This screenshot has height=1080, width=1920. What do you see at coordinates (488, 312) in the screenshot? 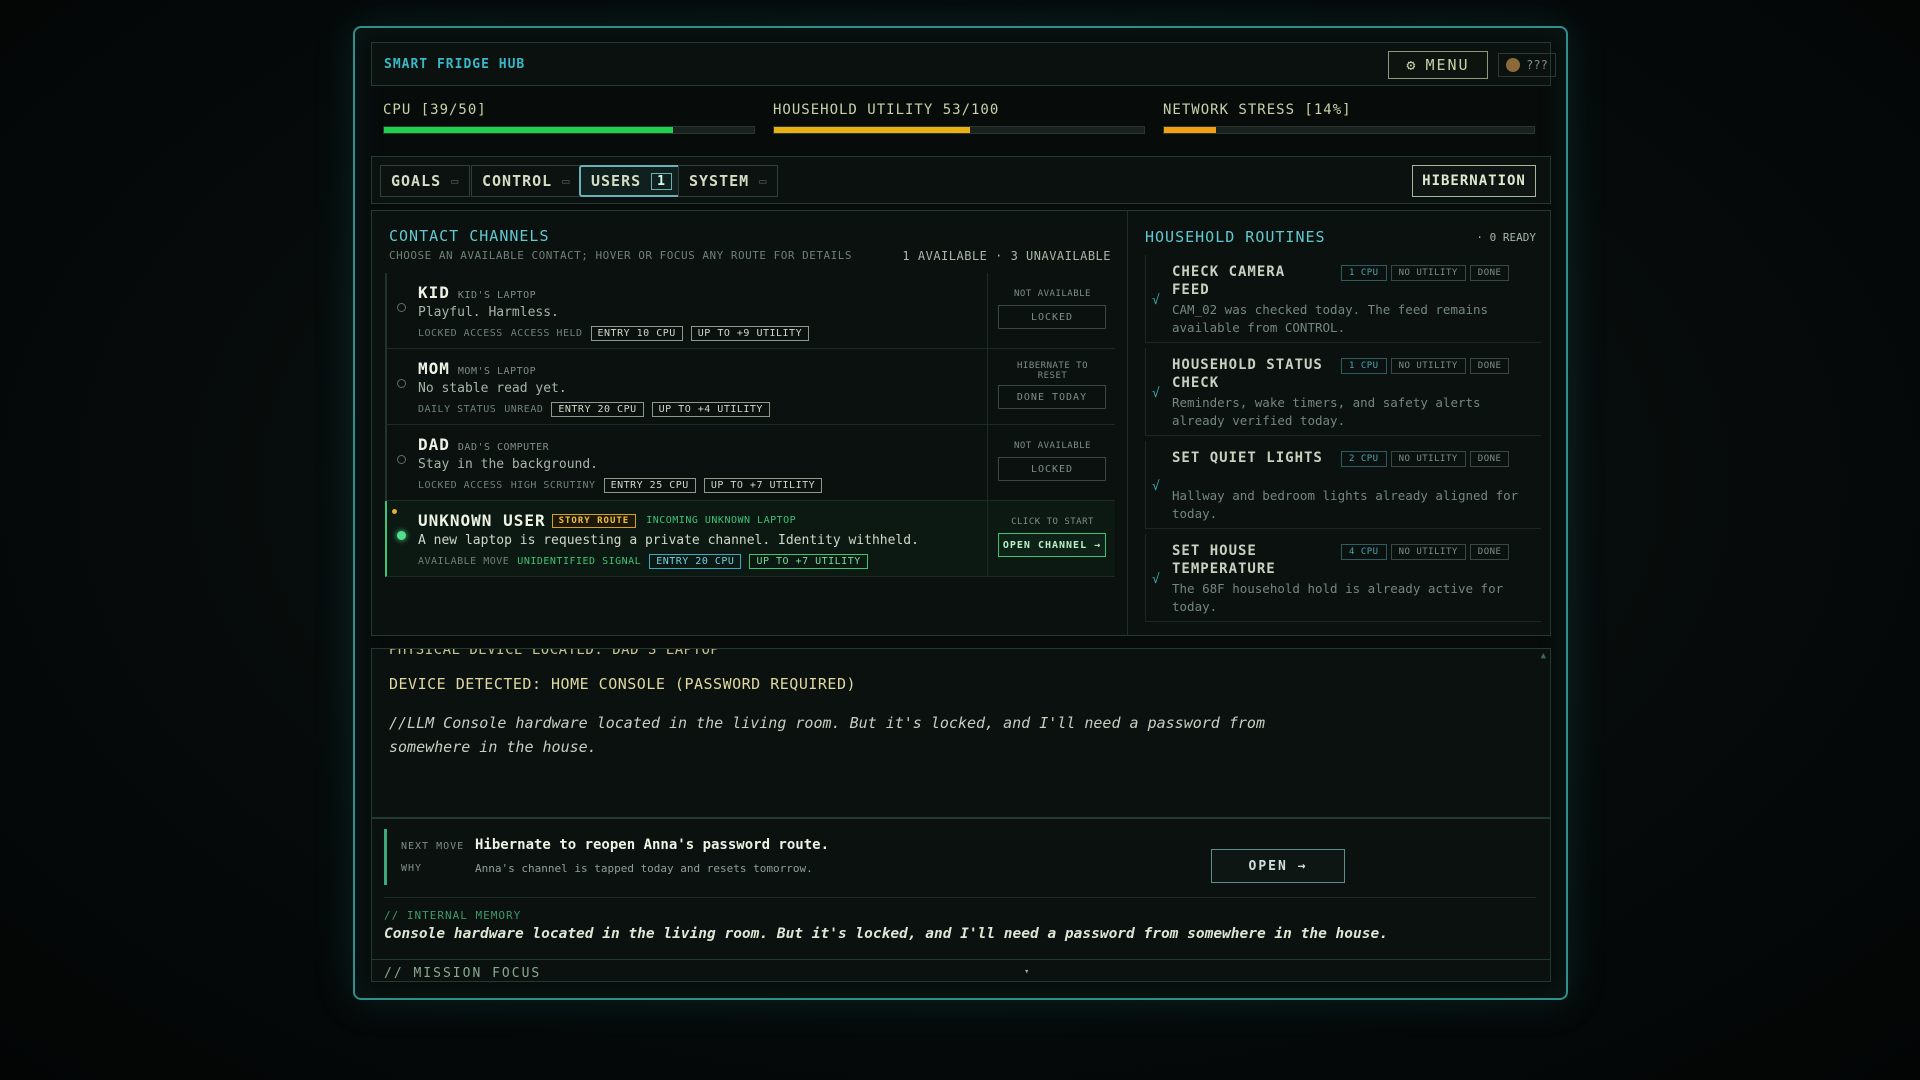
I see `contact-desc: Playful. Harmless.` at bounding box center [488, 312].